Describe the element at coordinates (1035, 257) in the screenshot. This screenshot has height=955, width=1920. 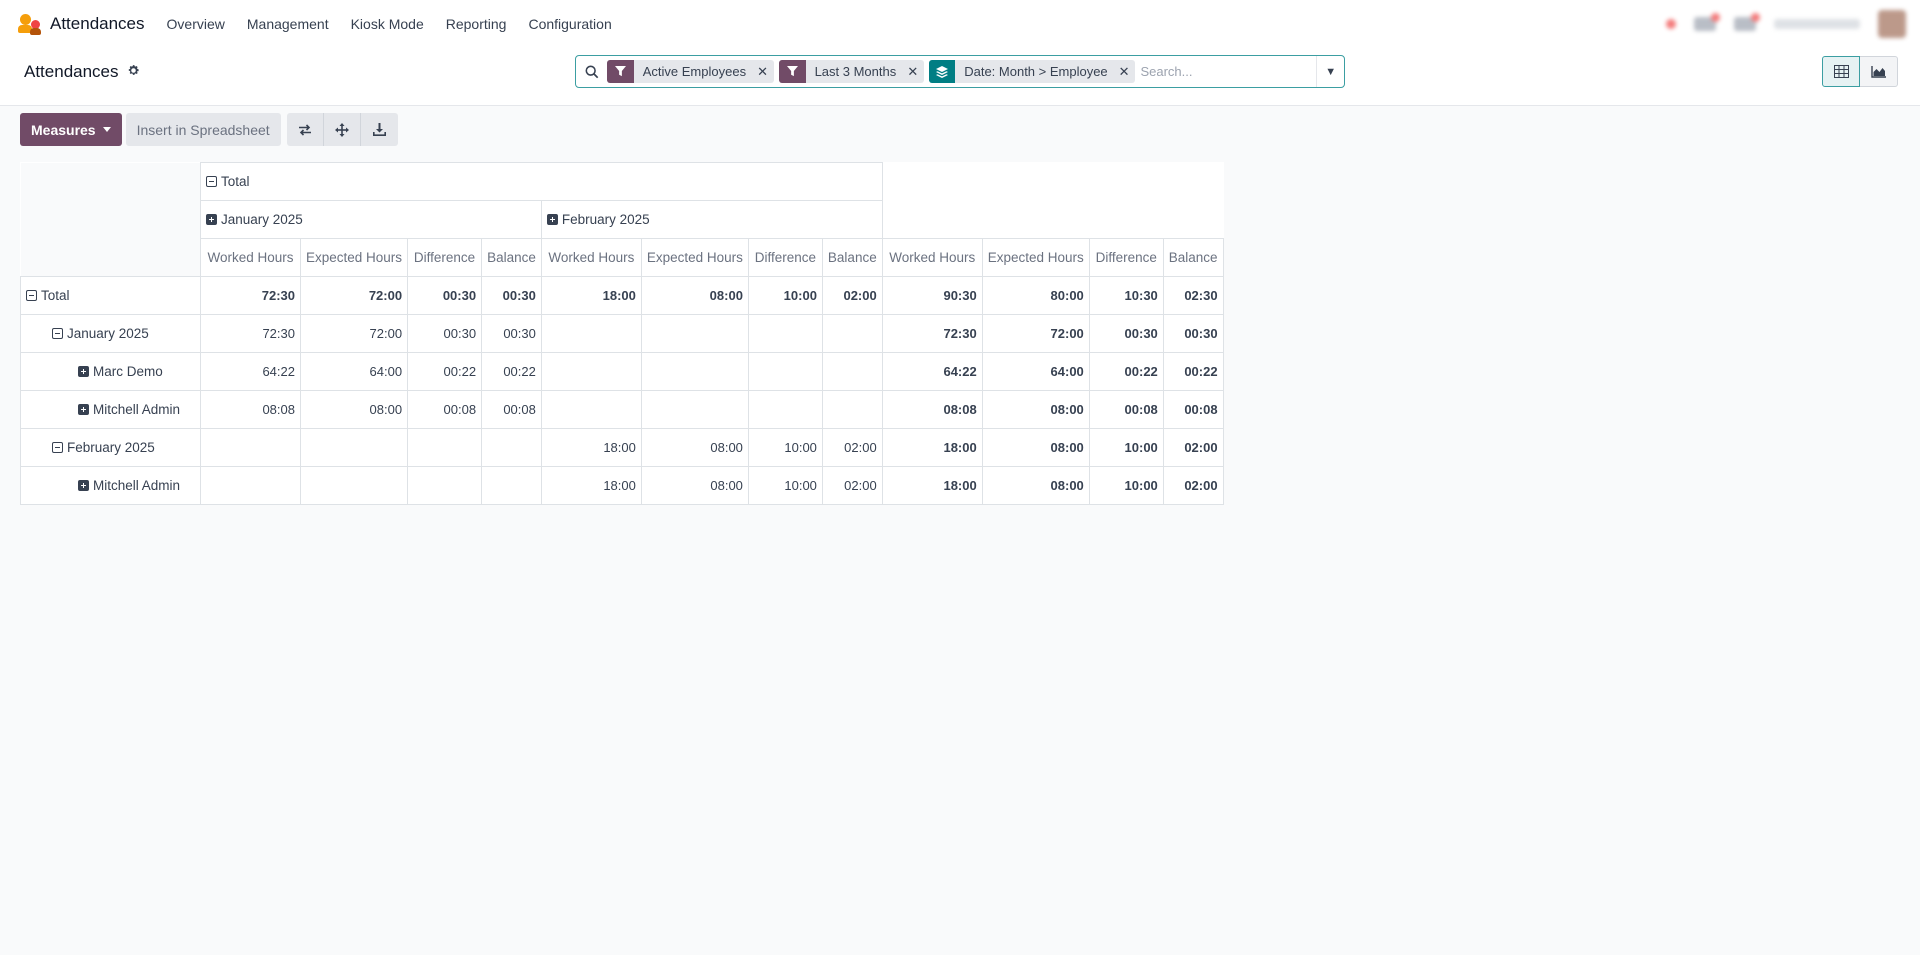
I see `measure-header-total-expected-hours: Expected Hours` at that location.